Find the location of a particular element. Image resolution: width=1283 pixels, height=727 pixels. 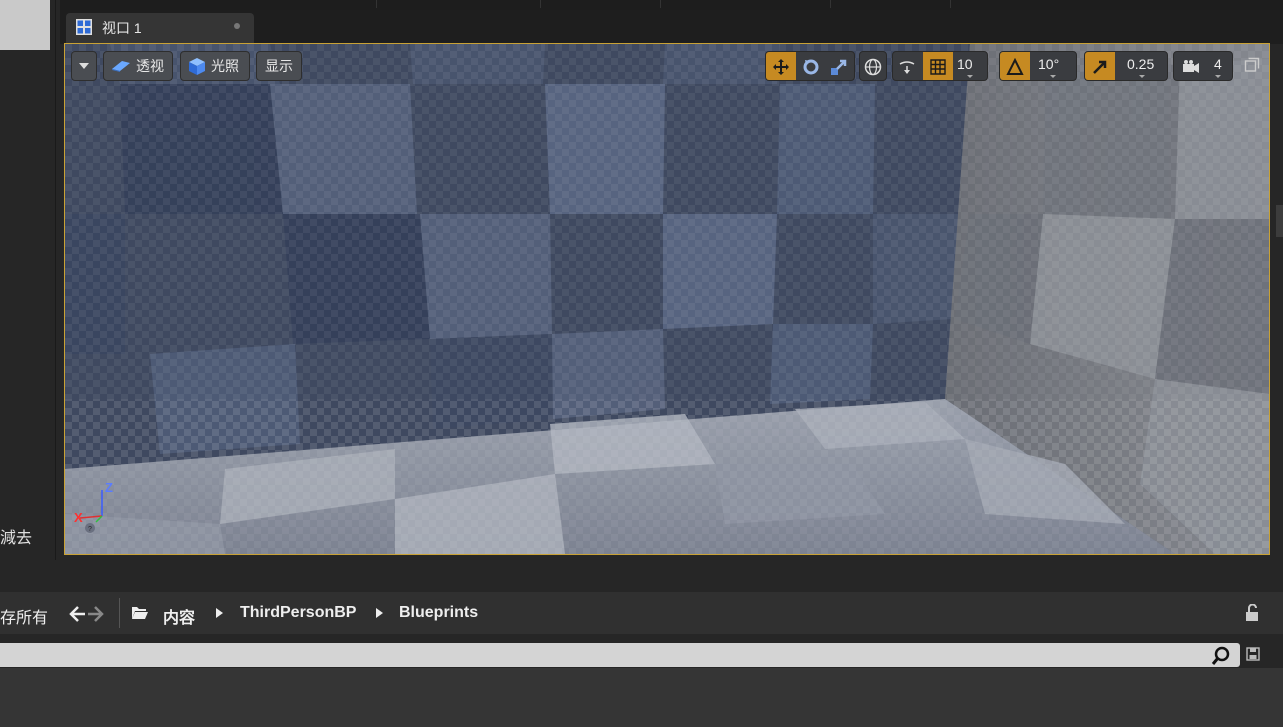

rotate-icon is located at coordinates (811, 67).